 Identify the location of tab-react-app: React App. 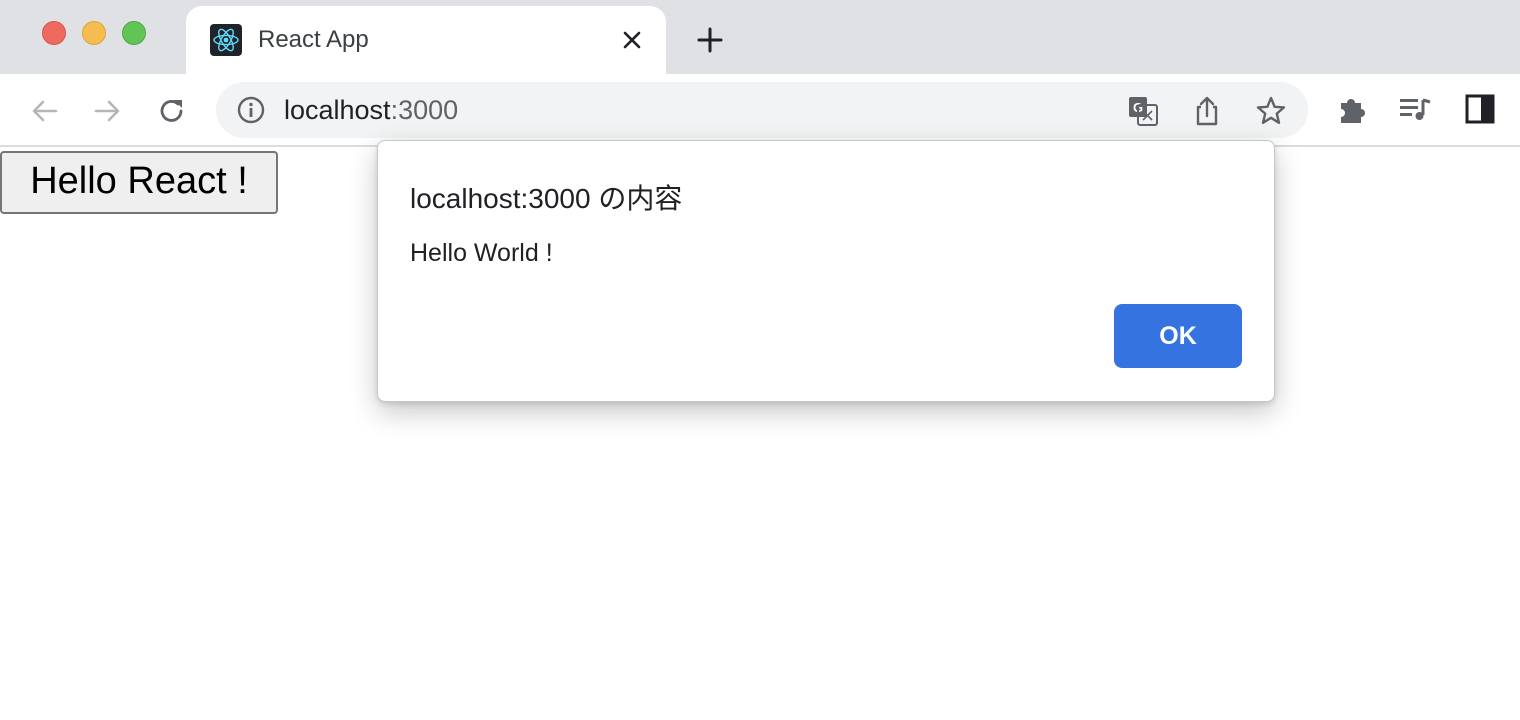
(426, 41).